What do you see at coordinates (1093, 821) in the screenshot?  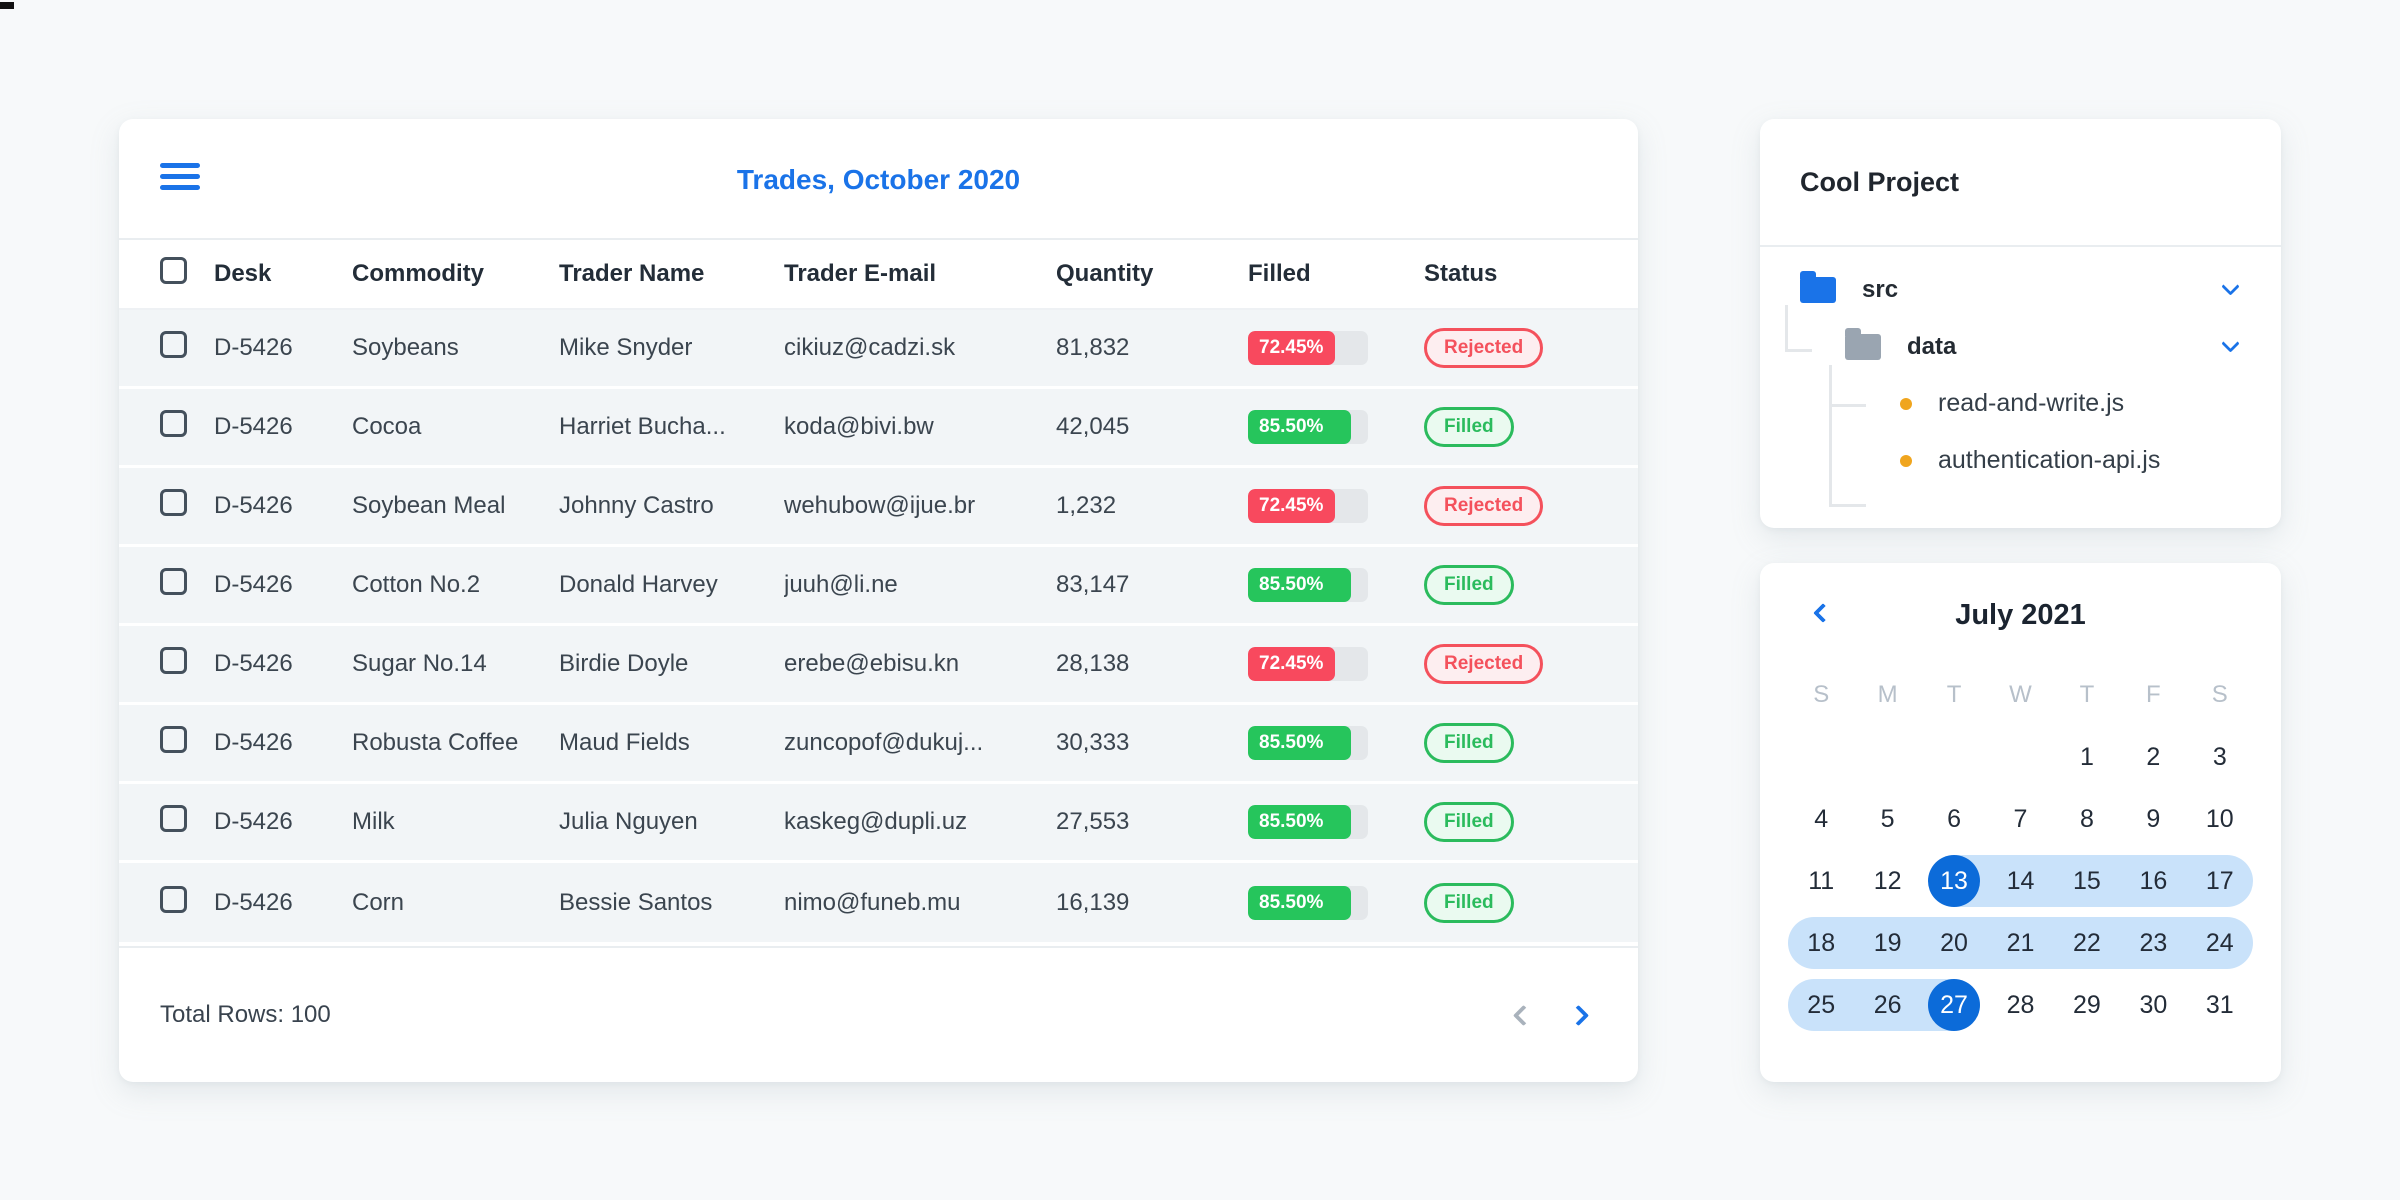 I see `cell-quantity: 27,553` at bounding box center [1093, 821].